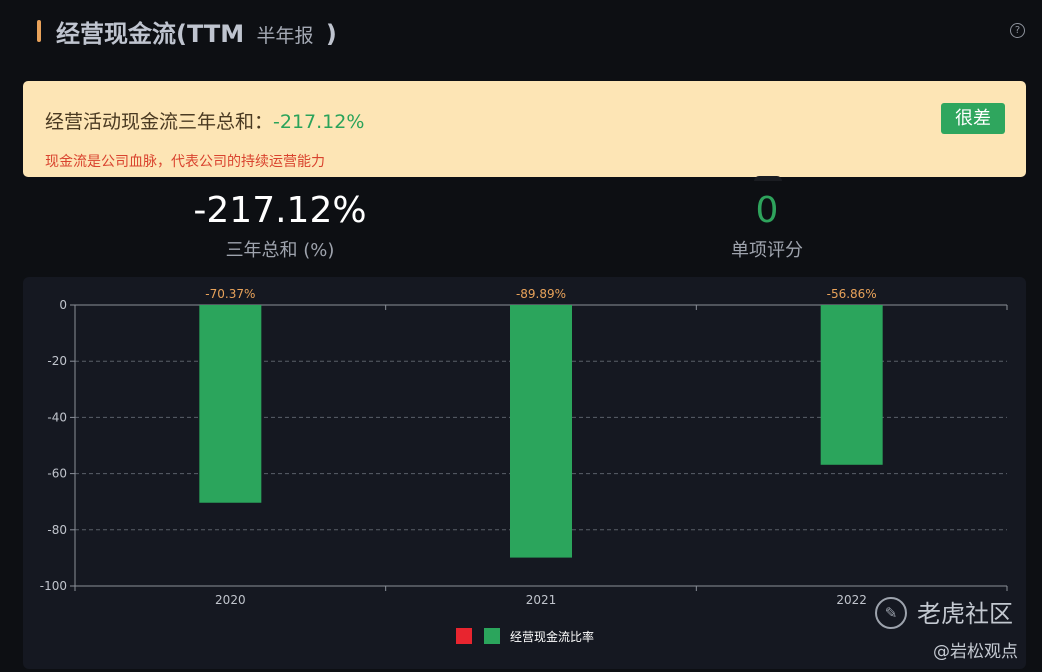  Describe the element at coordinates (975, 652) in the screenshot. I see `watermark-handle: @岩松观点` at that location.